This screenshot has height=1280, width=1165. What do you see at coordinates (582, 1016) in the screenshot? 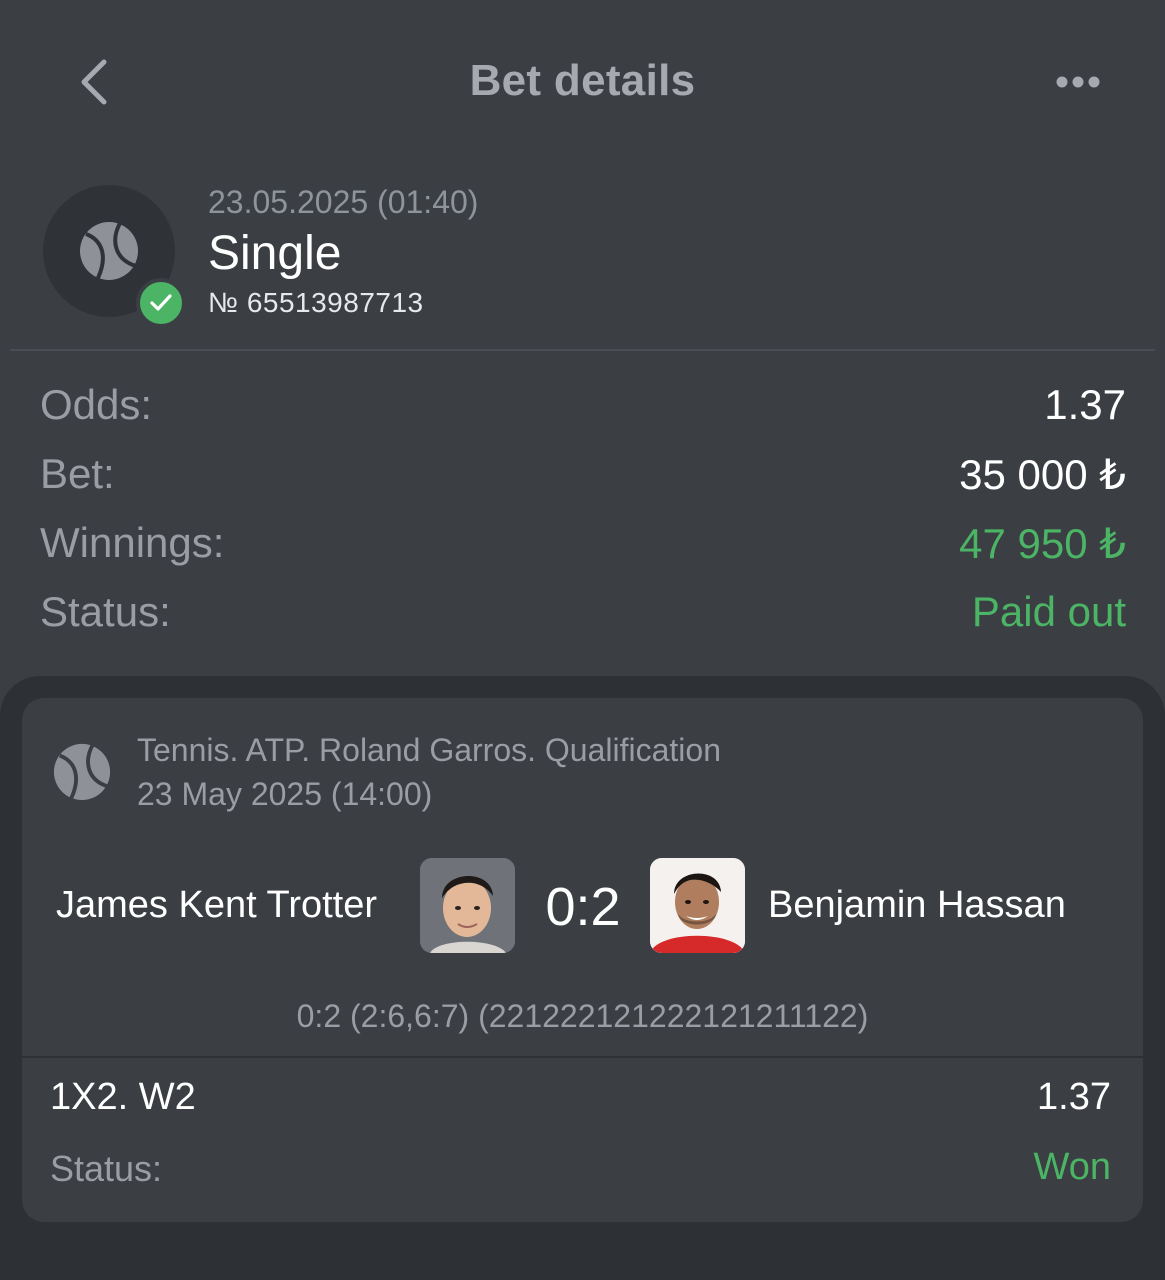
I see `score-details: 0:2 (2:6,6:7) (221222121222121211122)` at bounding box center [582, 1016].